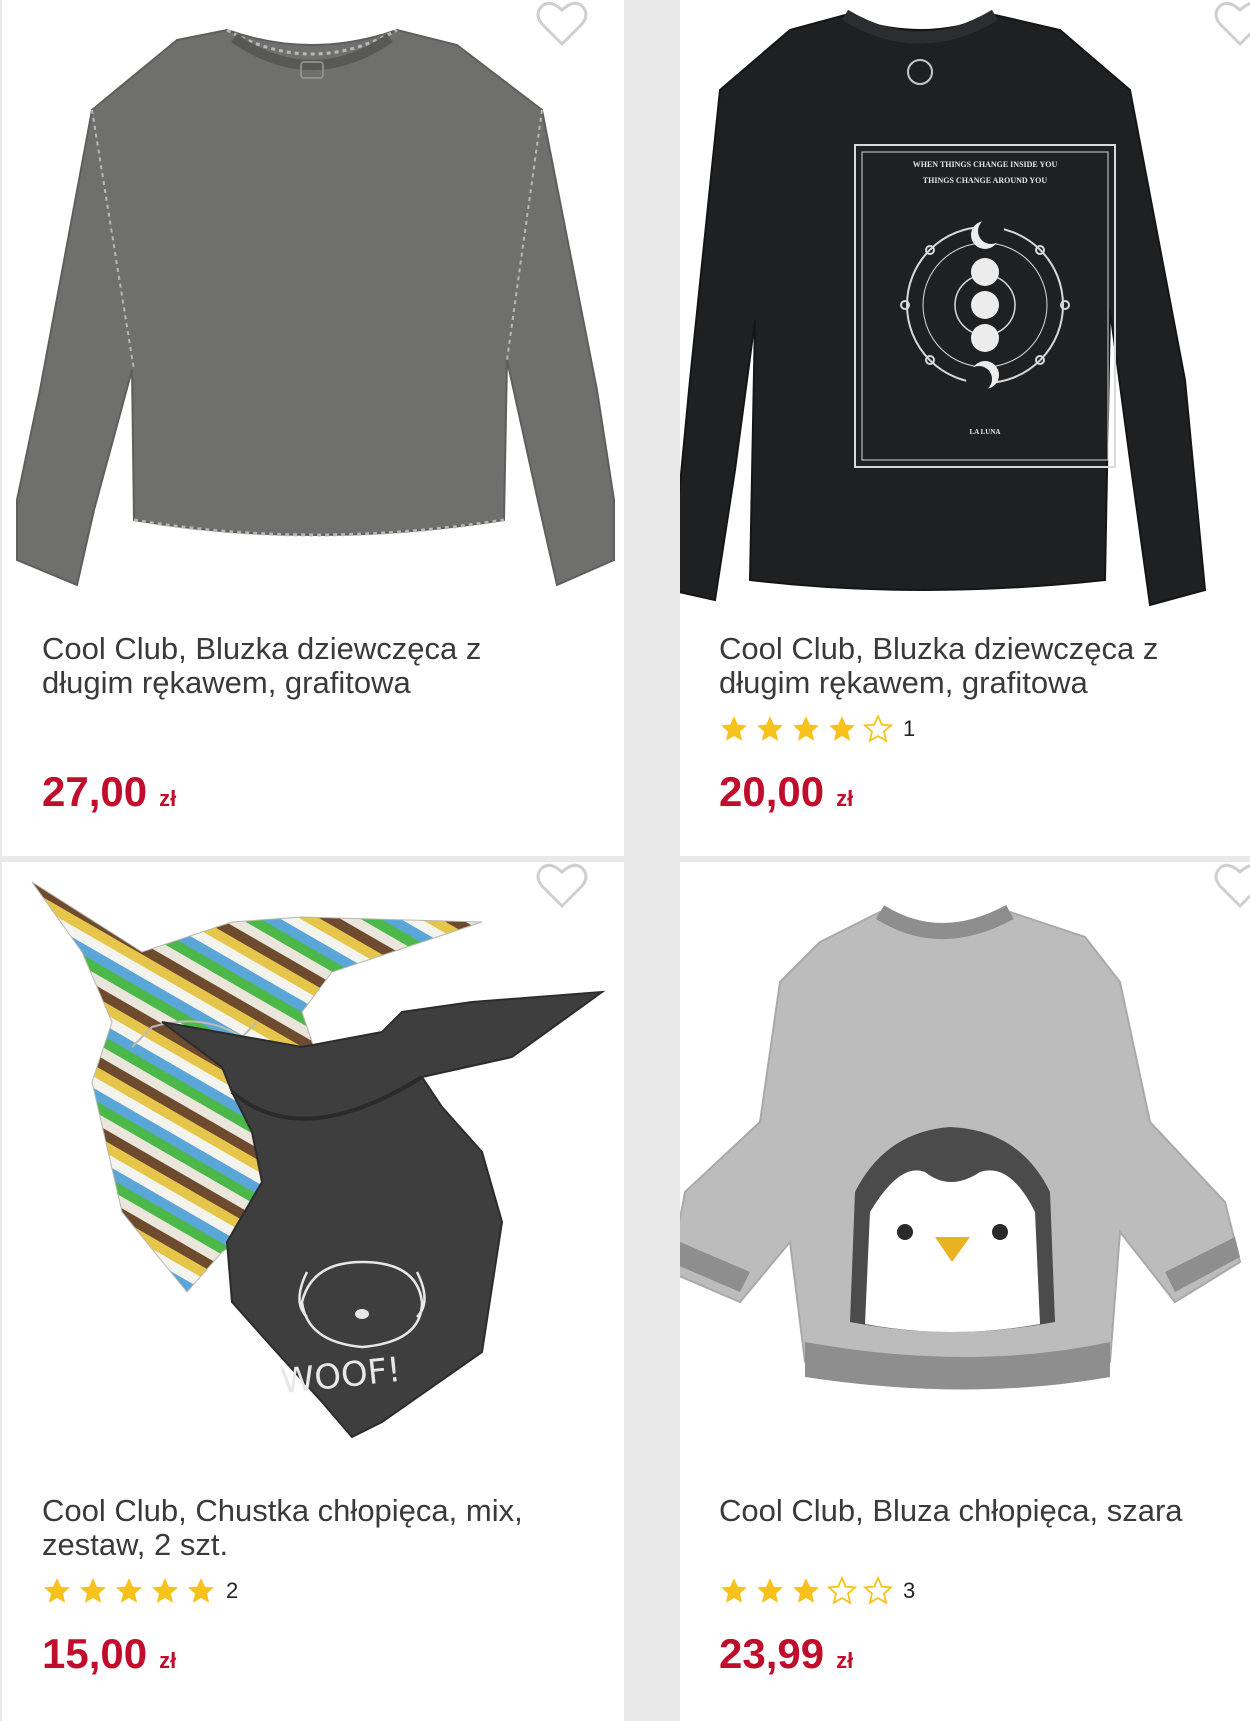 Image resolution: width=1250 pixels, height=1721 pixels. I want to click on rating-stars: 2, so click(140, 1591).